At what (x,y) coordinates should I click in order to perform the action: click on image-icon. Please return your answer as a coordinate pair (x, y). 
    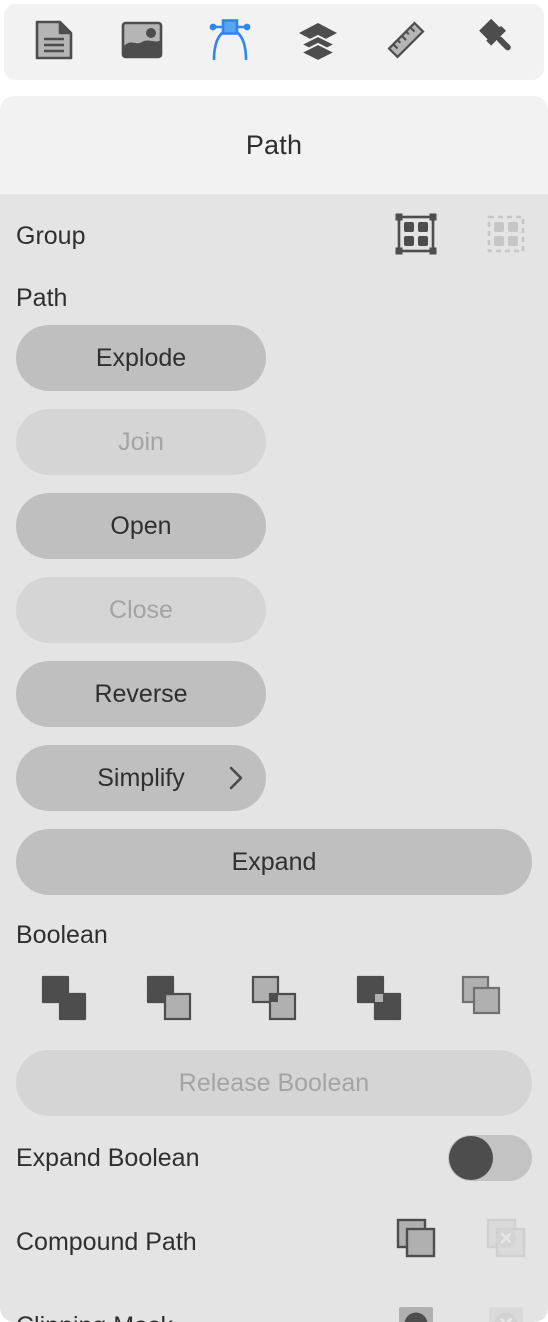
    Looking at the image, I should click on (142, 42).